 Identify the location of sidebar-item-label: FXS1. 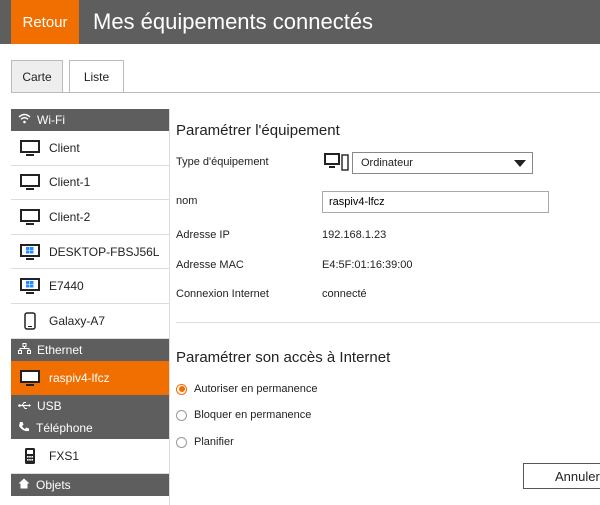
(64, 455).